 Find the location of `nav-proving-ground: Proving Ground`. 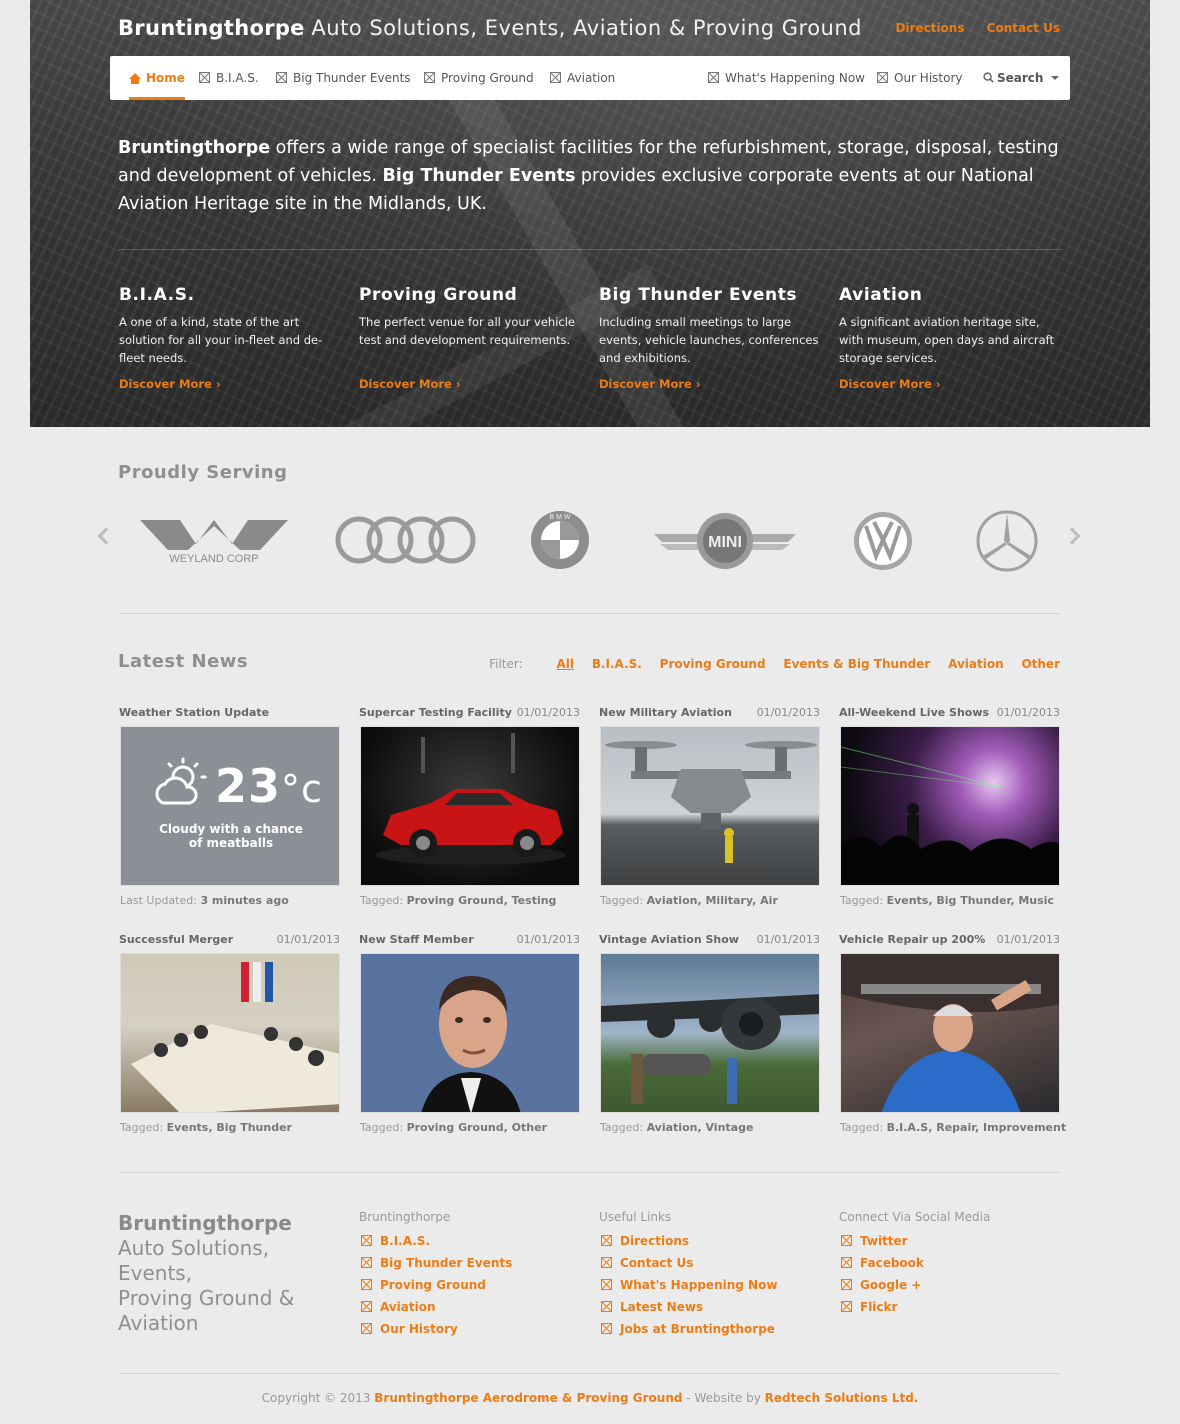

nav-proving-ground: Proving Ground is located at coordinates (479, 78).